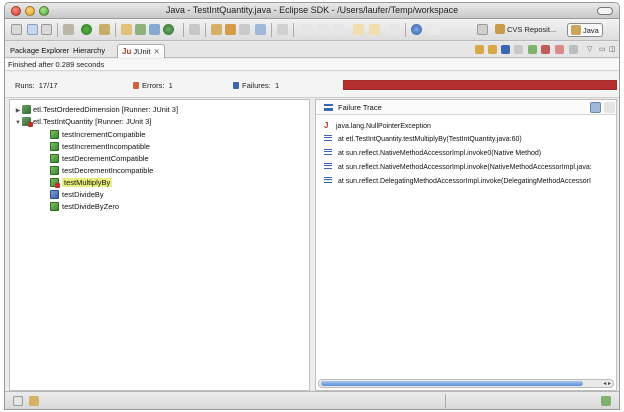 This screenshot has width=624, height=412. What do you see at coordinates (97, 135) in the screenshot?
I see `tree-test-row: testIncrementCompatible` at bounding box center [97, 135].